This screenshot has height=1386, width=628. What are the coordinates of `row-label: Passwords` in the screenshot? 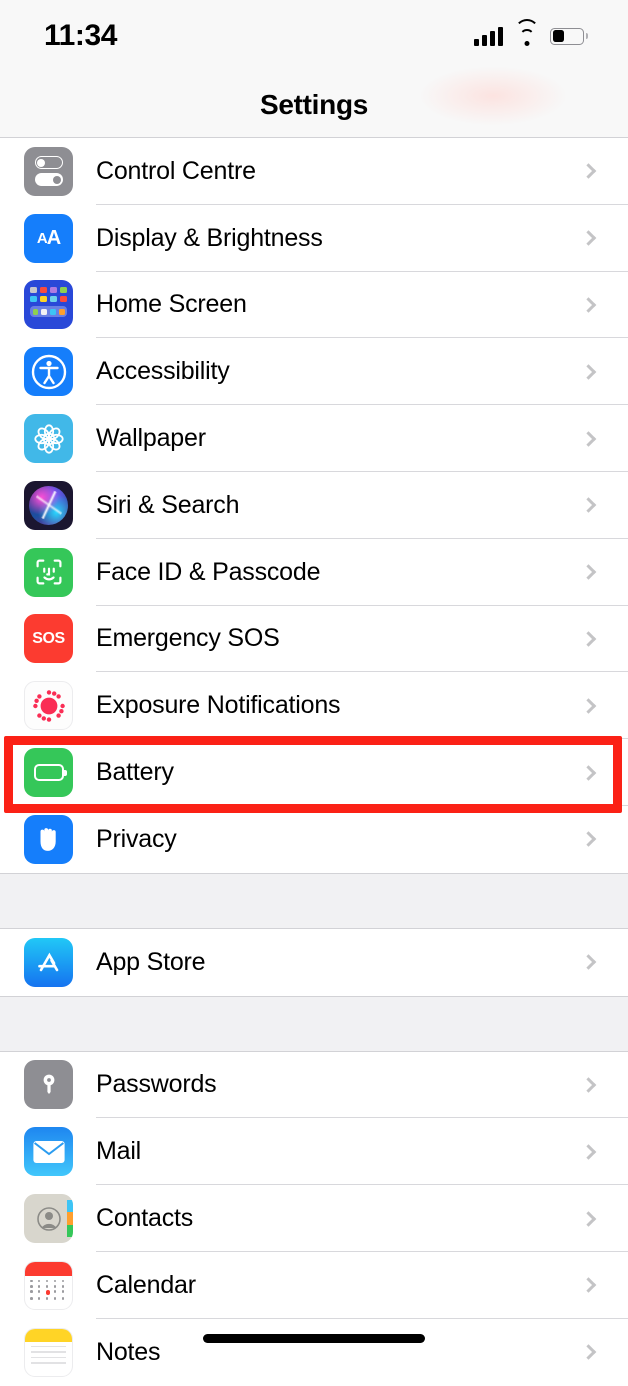 It's located at (156, 1084).